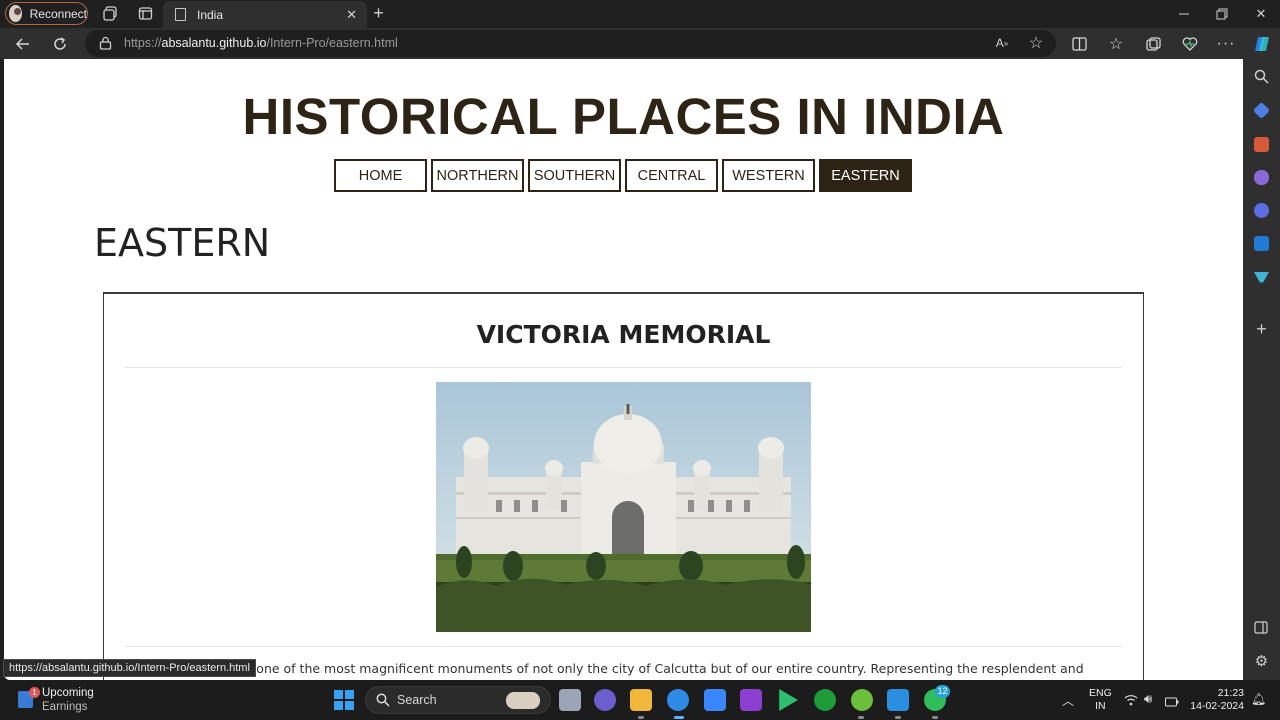  Describe the element at coordinates (574, 175) in the screenshot. I see `nav-southern: SOUTHERN` at that location.